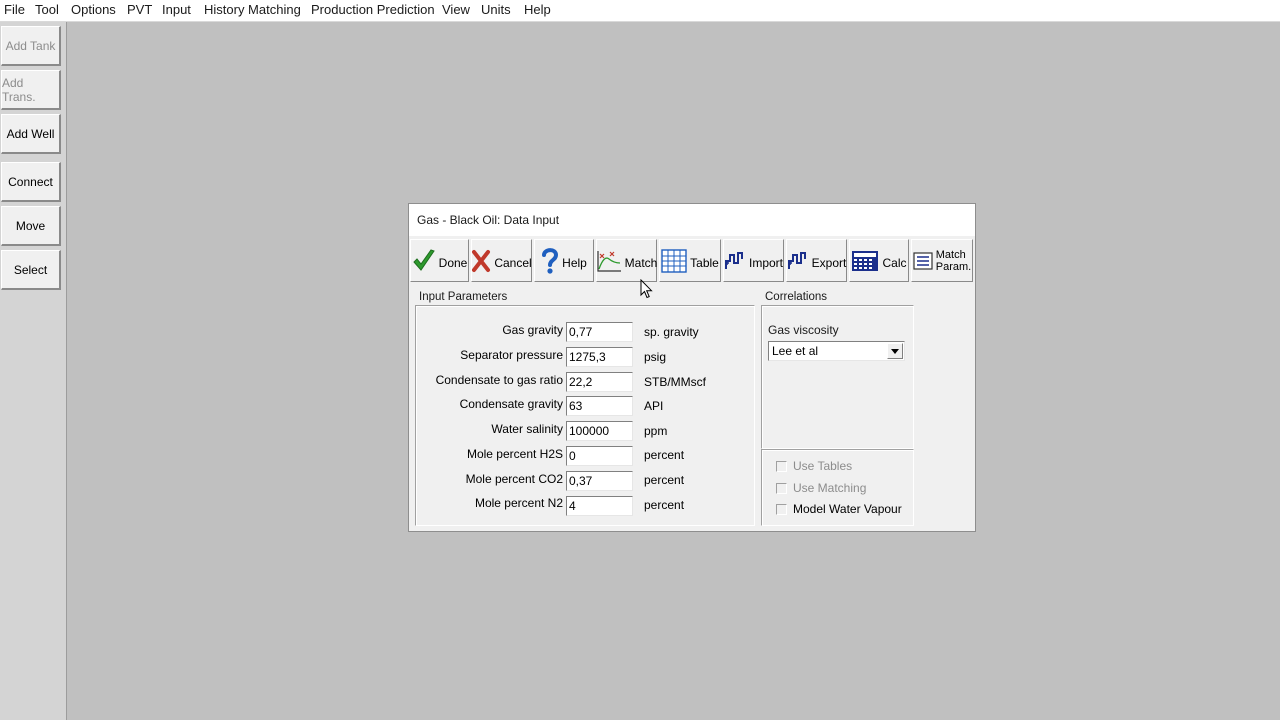 The height and width of the screenshot is (720, 1280). Describe the element at coordinates (953, 266) in the screenshot. I see `match-param-label-line2: Param.` at that location.